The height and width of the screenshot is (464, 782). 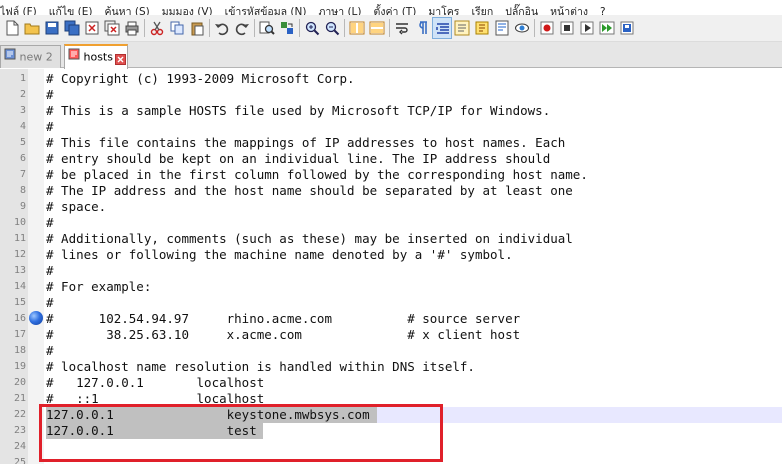 I want to click on function-list-icon, so click(x=462, y=28).